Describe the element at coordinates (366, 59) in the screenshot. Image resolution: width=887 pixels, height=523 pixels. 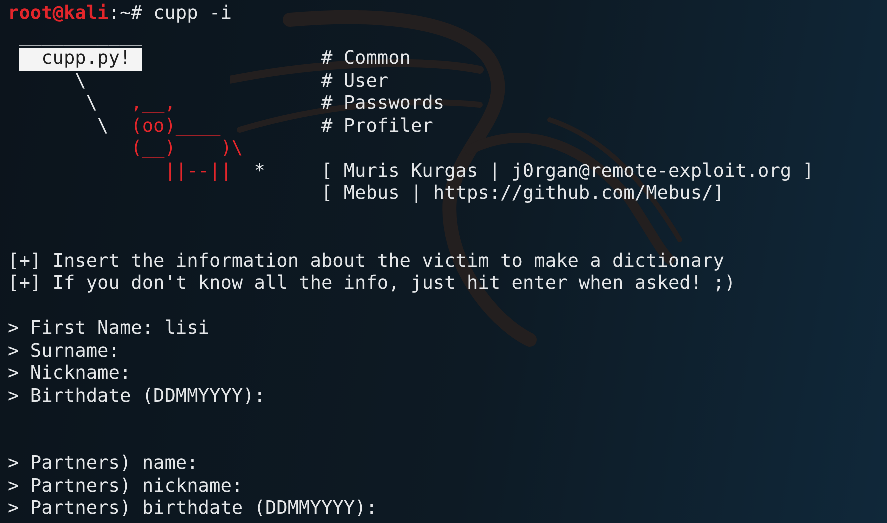
I see `info-text: # Common` at that location.